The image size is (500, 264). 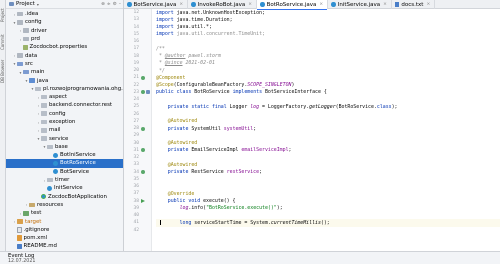 What do you see at coordinates (143, 201) in the screenshot?
I see `run-gutter-icon` at bounding box center [143, 201].